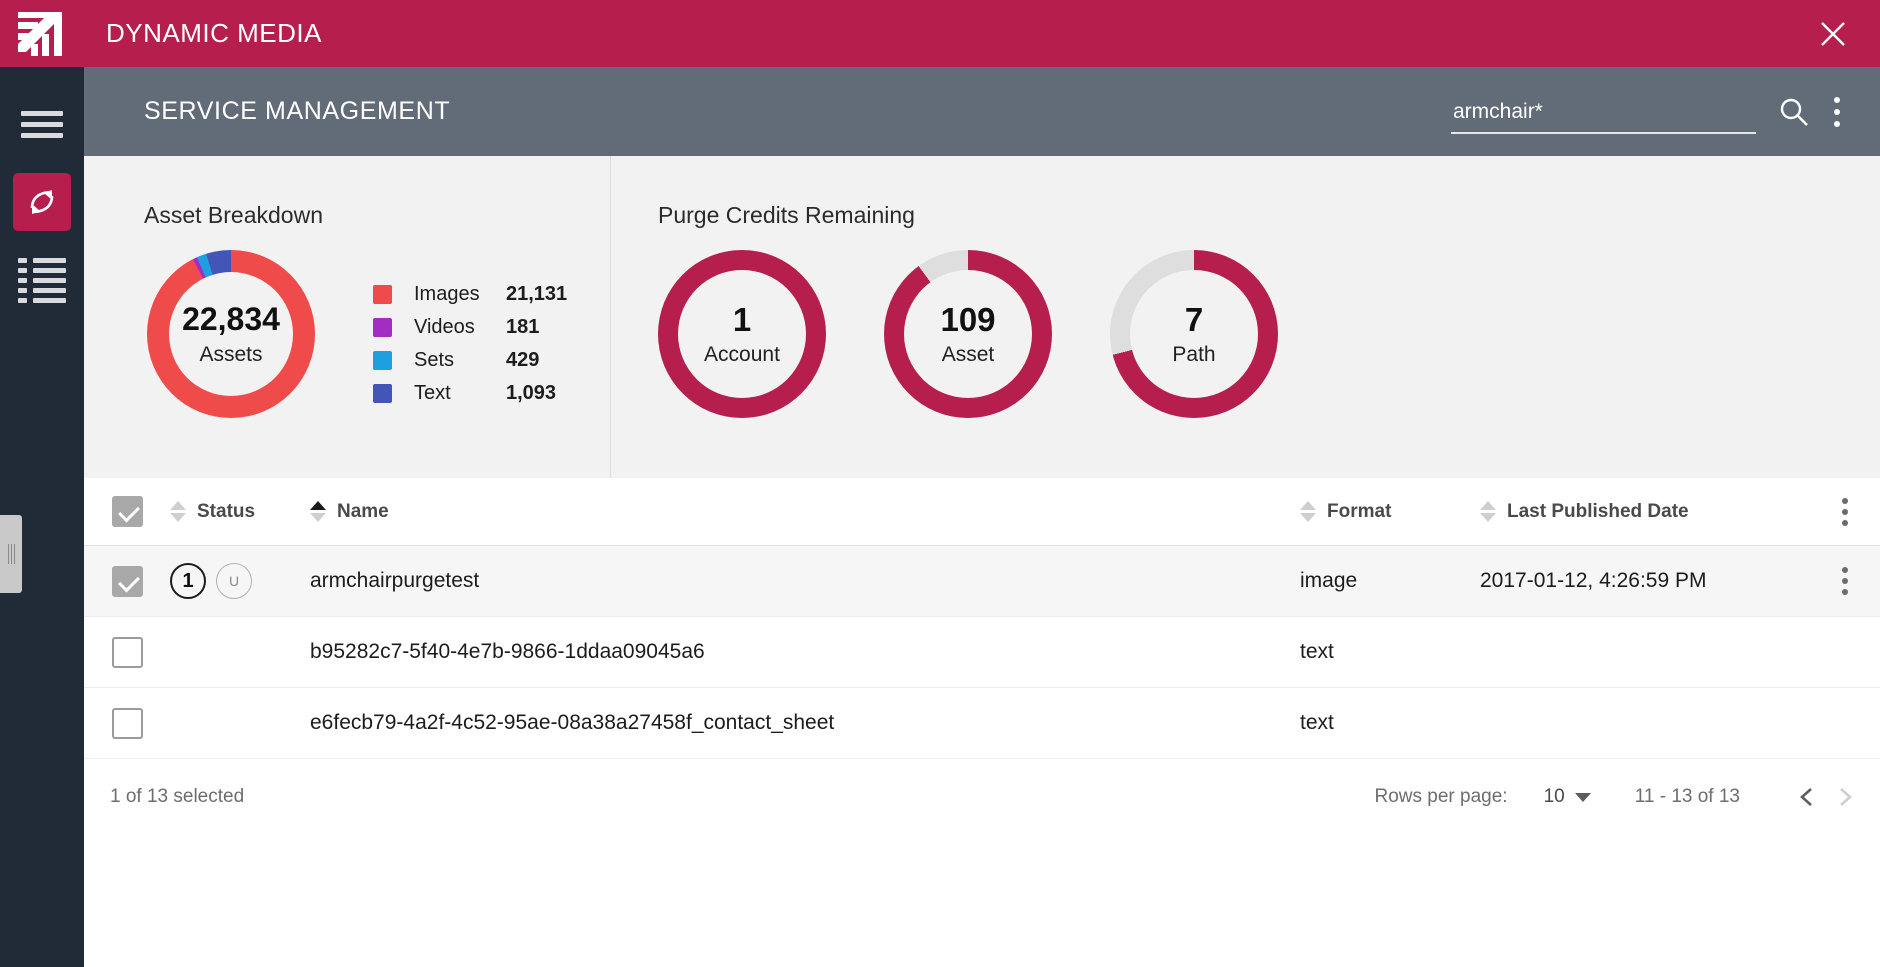 The height and width of the screenshot is (967, 1880). Describe the element at coordinates (226, 511) in the screenshot. I see `column-label-status: Status` at that location.